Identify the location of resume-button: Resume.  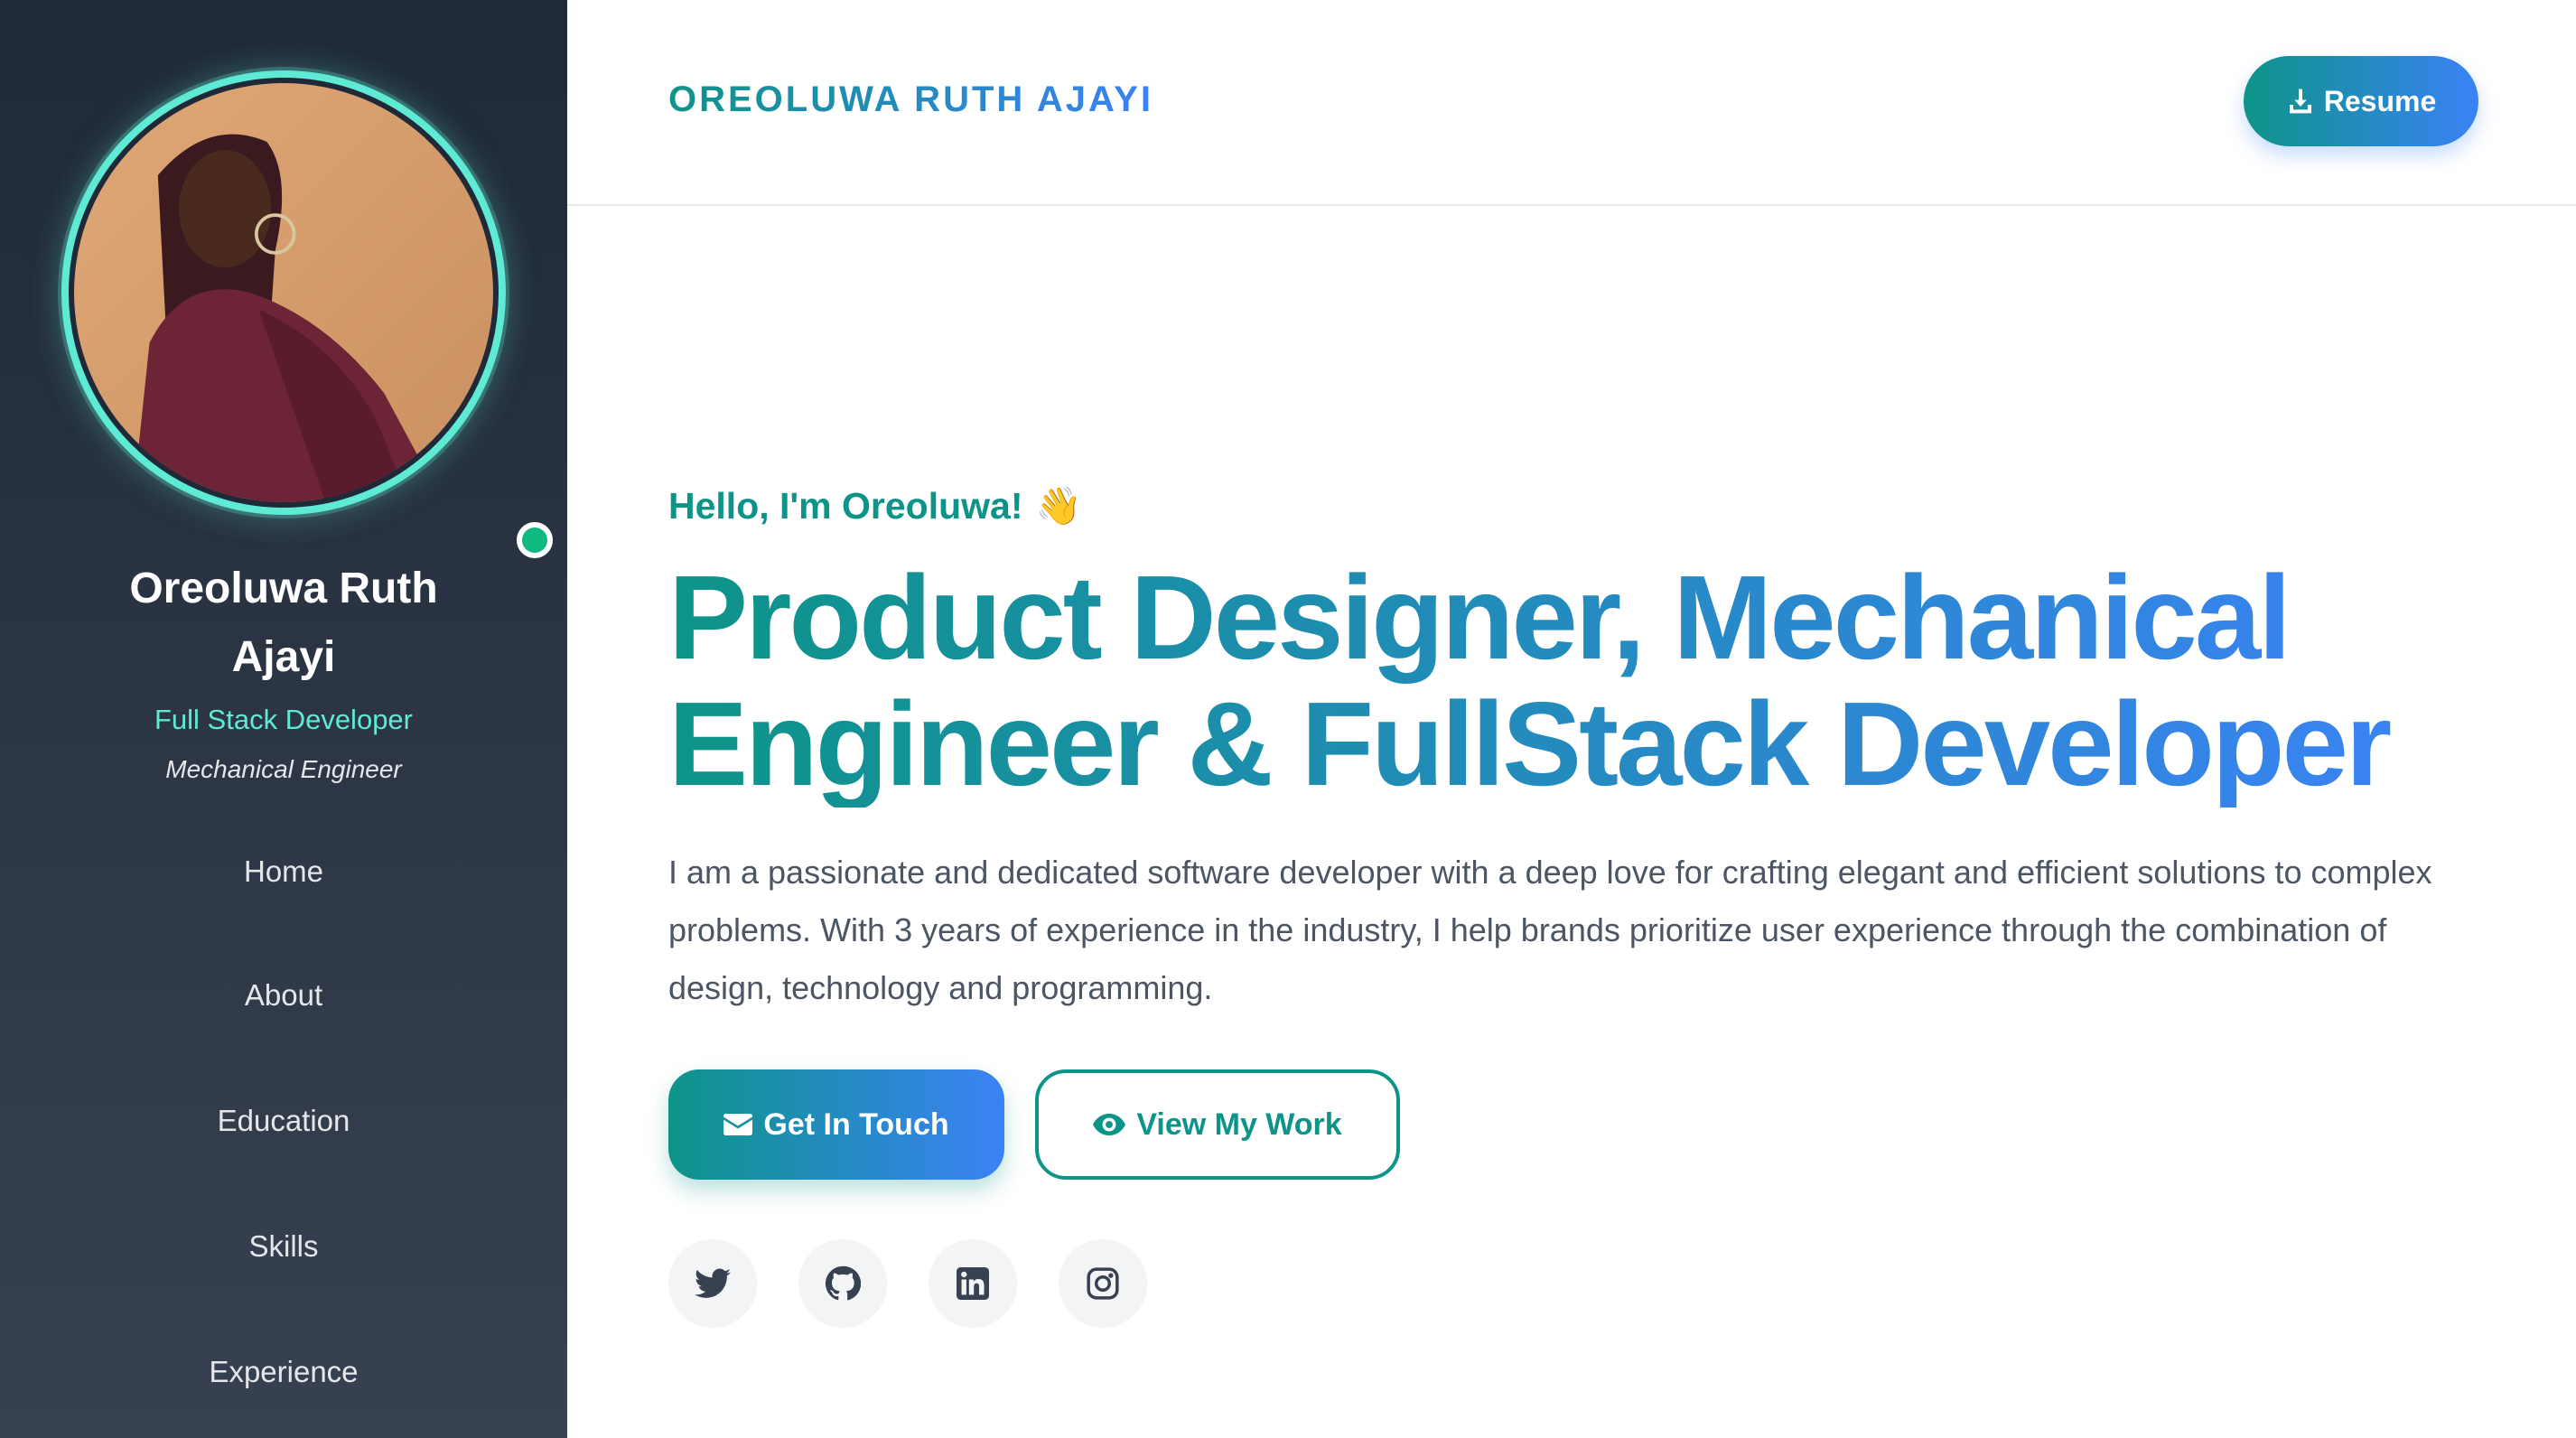
(2361, 101).